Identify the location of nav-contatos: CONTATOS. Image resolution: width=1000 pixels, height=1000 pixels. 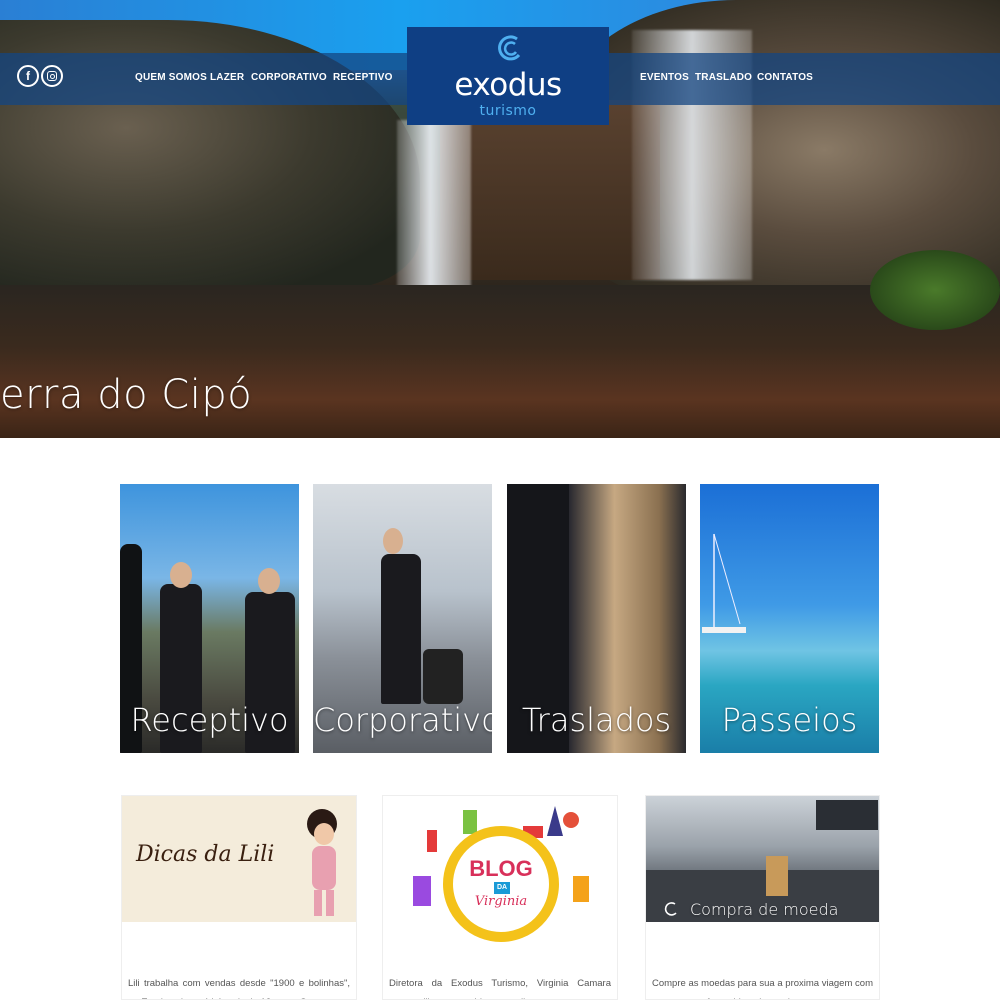
(785, 77).